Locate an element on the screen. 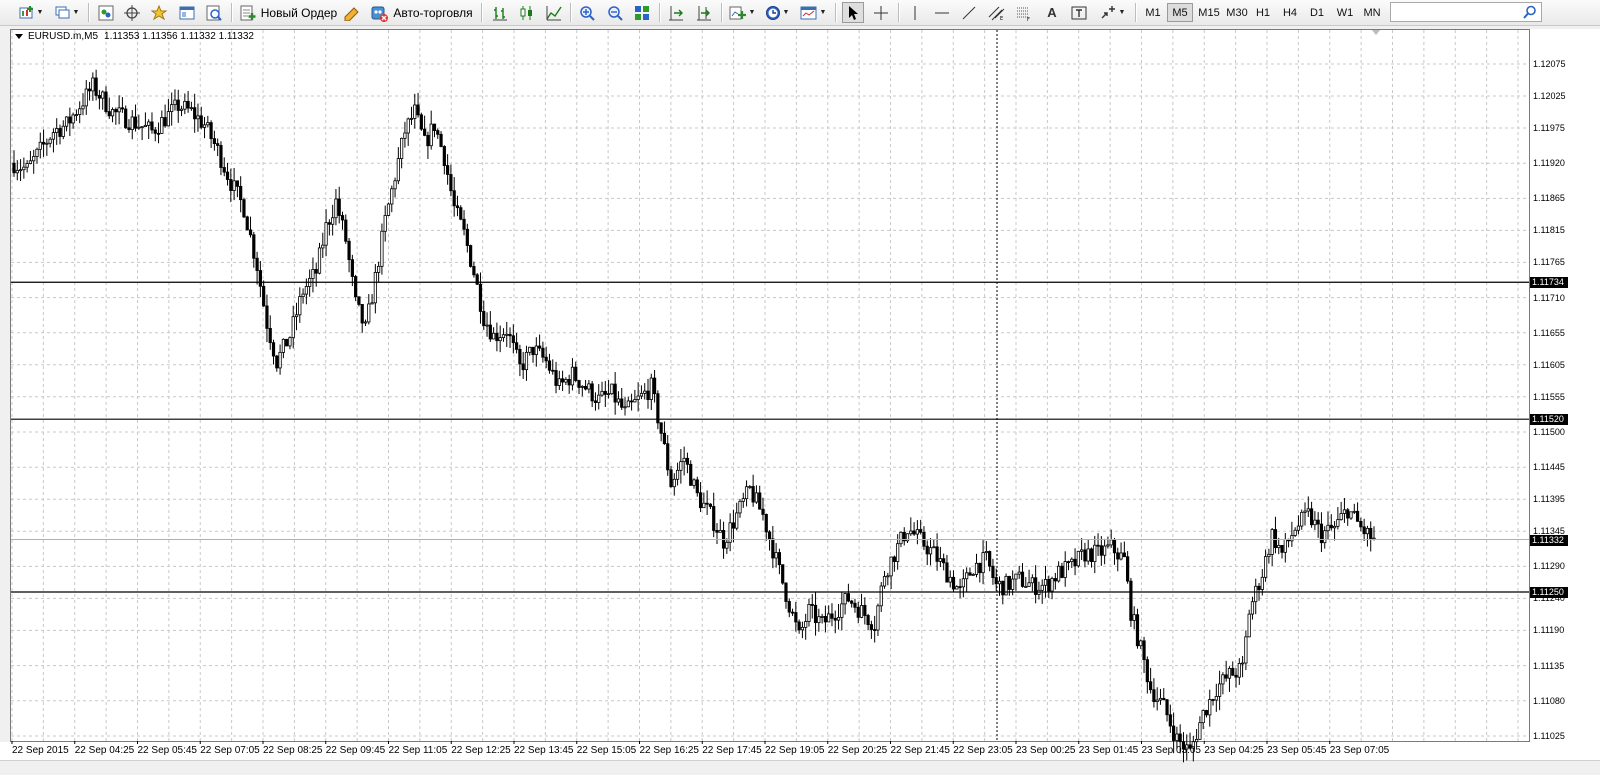  price-level-tag: 1.11520 is located at coordinates (1549, 420).